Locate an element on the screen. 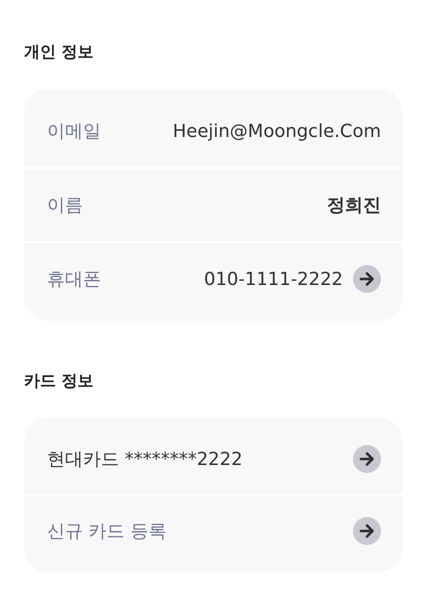 This screenshot has width=426, height=596. field-label: 이메일 is located at coordinates (74, 131).